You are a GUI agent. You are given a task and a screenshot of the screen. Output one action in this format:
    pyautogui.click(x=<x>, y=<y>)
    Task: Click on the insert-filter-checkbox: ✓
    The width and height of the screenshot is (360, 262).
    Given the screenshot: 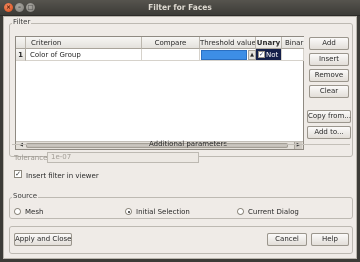 What is the action you would take?
    pyautogui.click(x=19, y=174)
    